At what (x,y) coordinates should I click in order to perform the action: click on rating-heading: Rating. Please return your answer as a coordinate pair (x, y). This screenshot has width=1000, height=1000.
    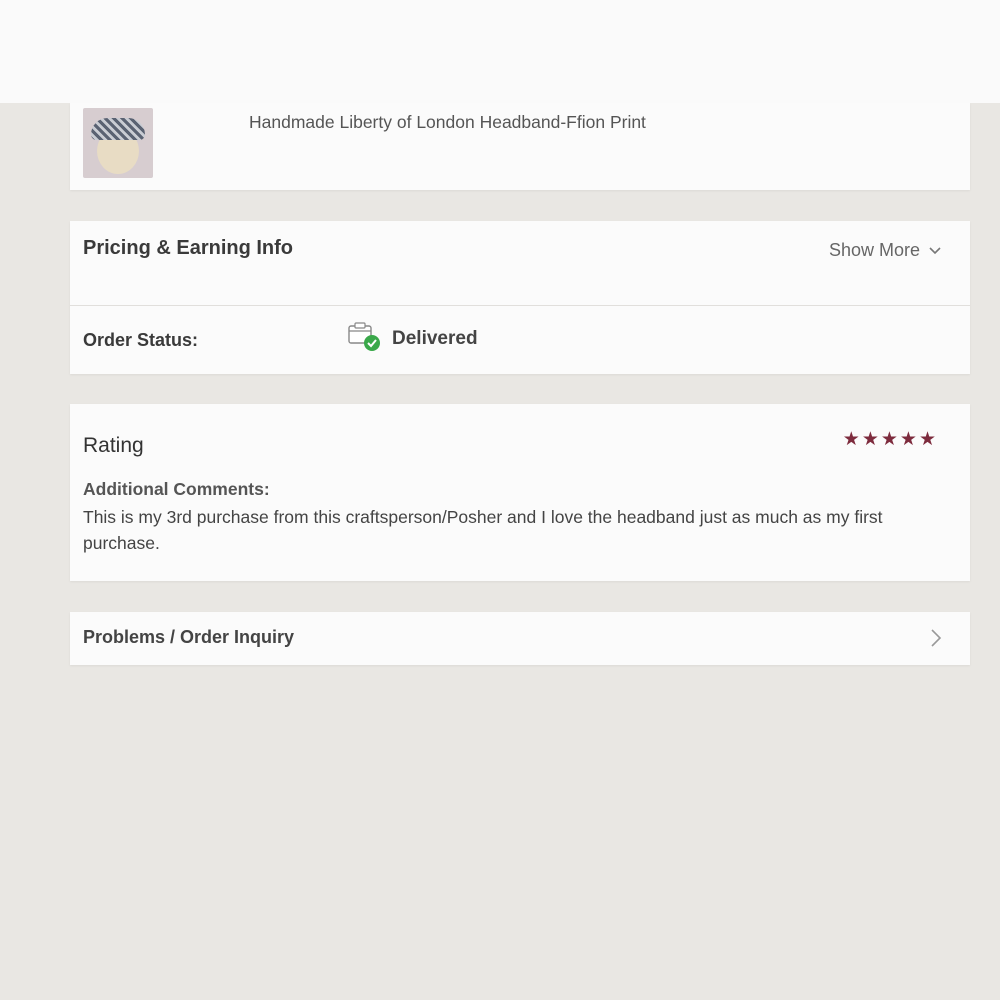
    Looking at the image, I should click on (113, 445).